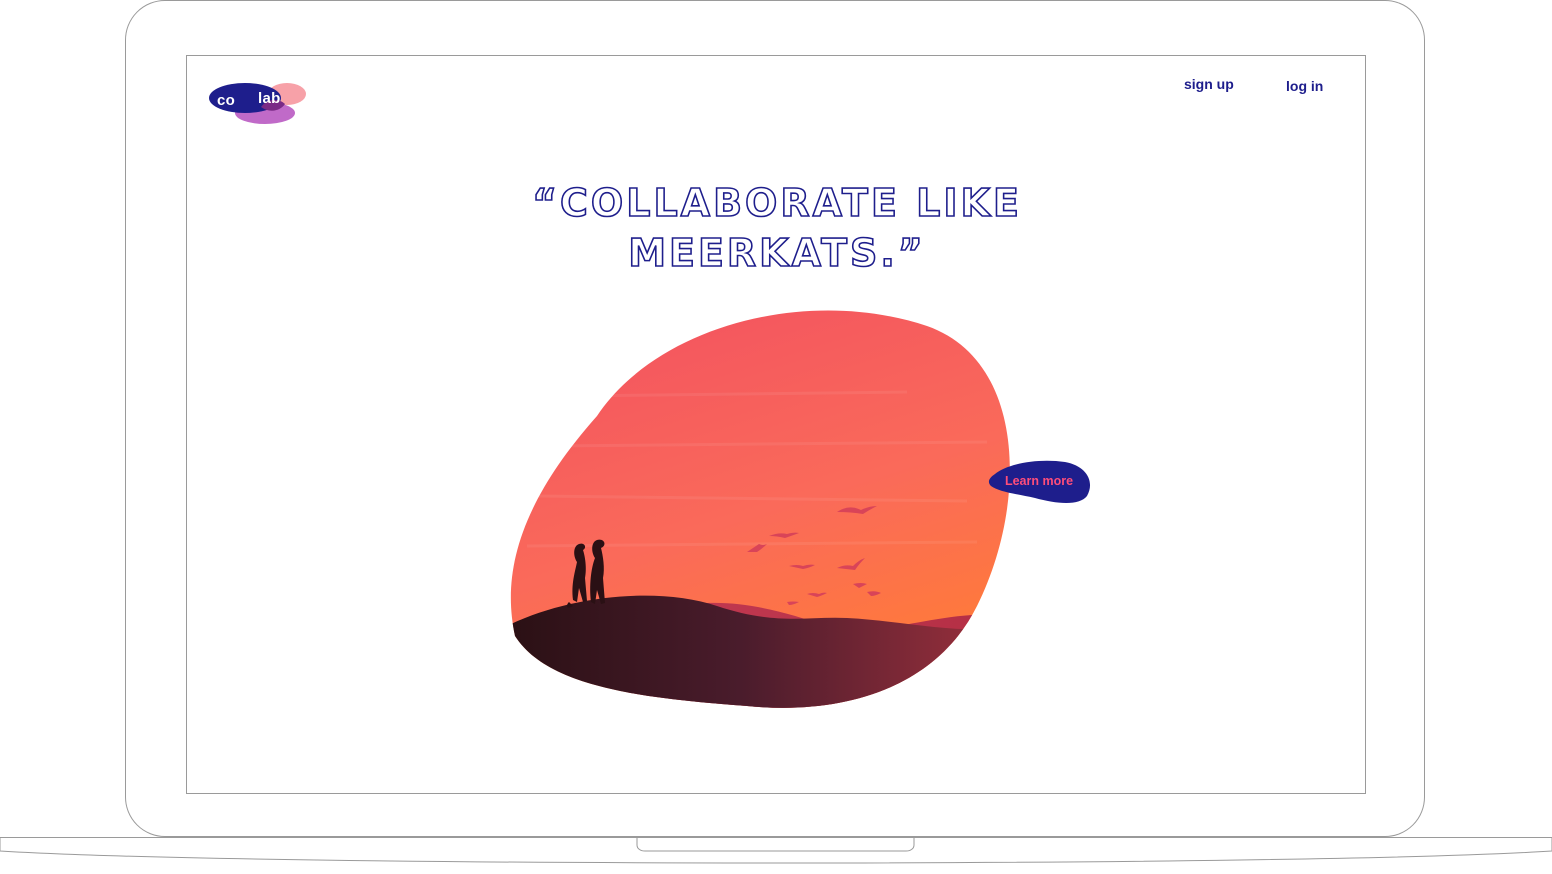 The height and width of the screenshot is (874, 1552). What do you see at coordinates (760, 509) in the screenshot?
I see `meerkats-sunset-icon` at bounding box center [760, 509].